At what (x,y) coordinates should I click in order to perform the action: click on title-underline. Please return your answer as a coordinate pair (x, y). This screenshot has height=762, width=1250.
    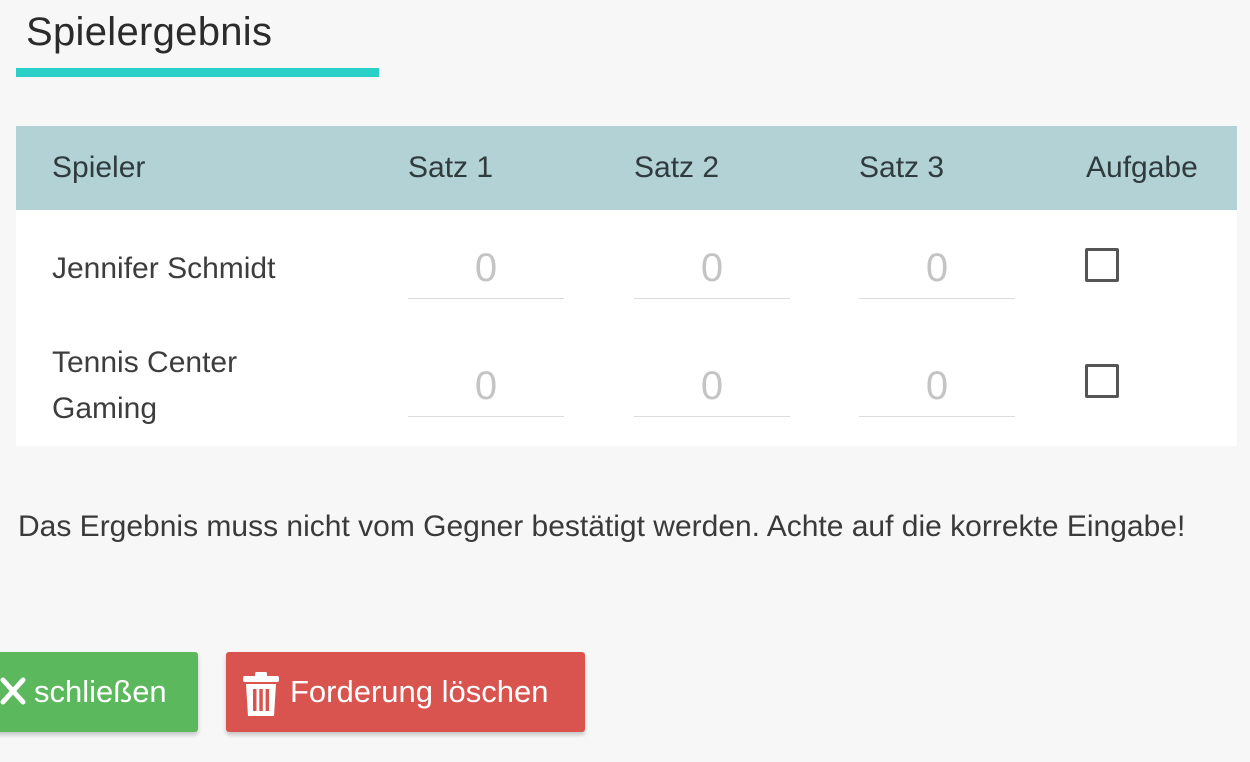
    Looking at the image, I should click on (197, 72).